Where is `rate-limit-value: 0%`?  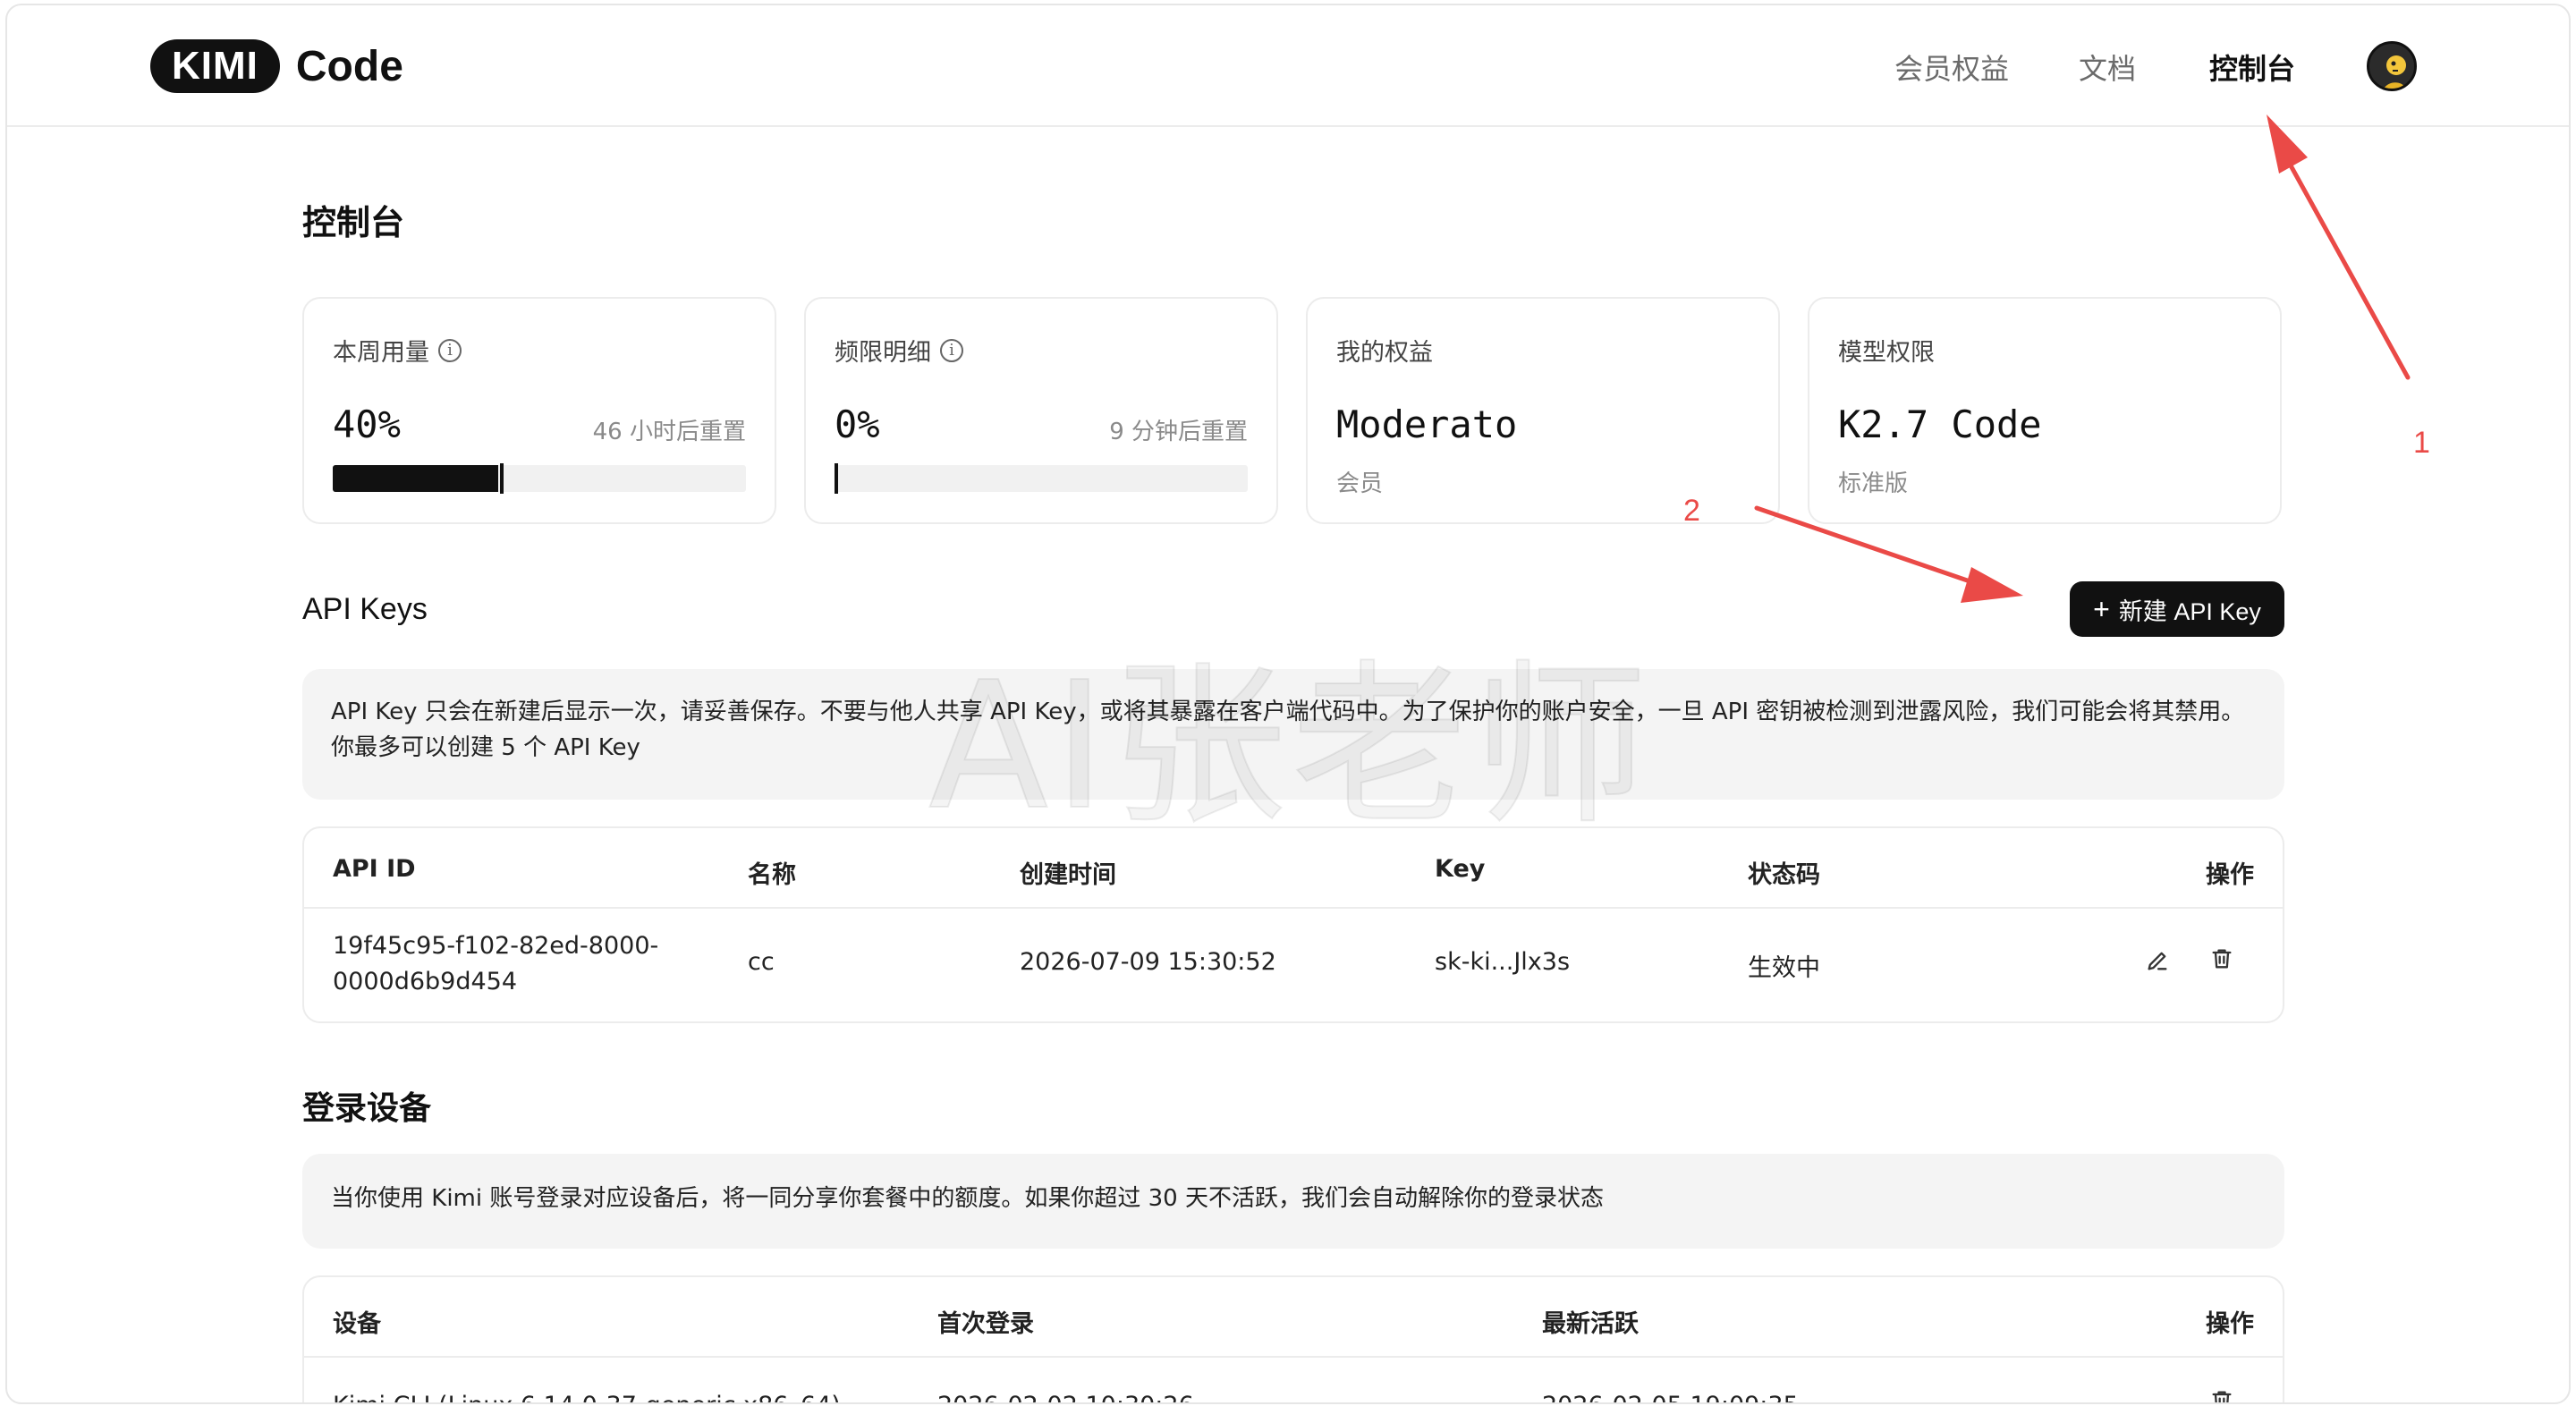 rate-limit-value: 0% is located at coordinates (857, 424).